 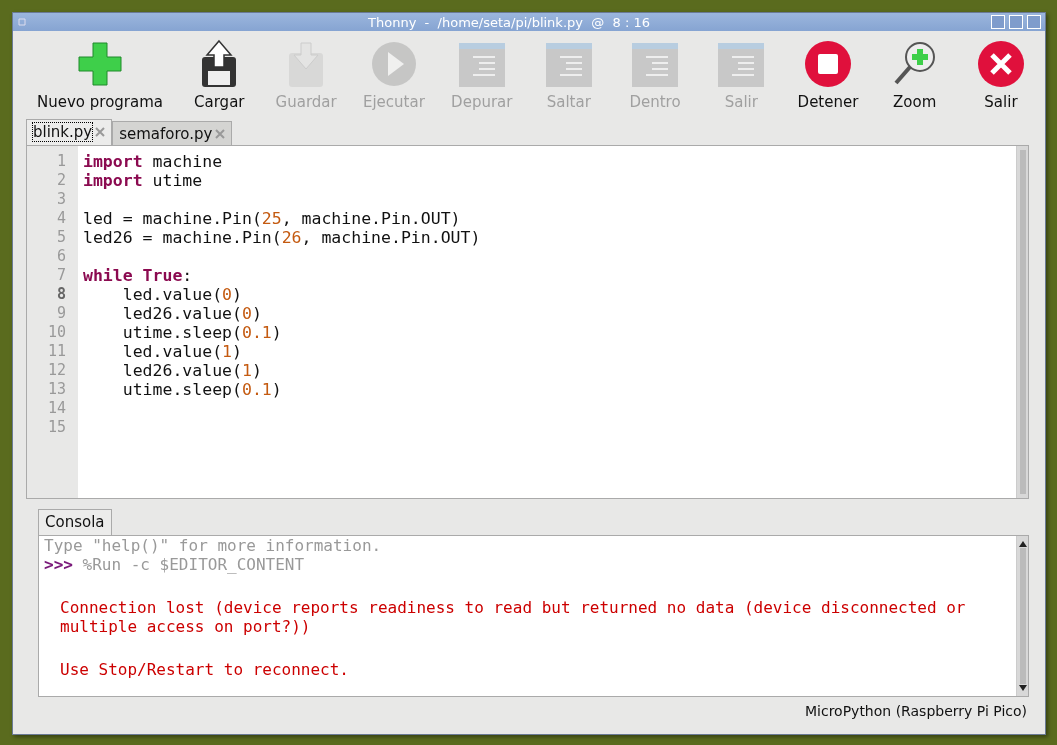 I want to click on code-line: import utime, so click(x=143, y=180).